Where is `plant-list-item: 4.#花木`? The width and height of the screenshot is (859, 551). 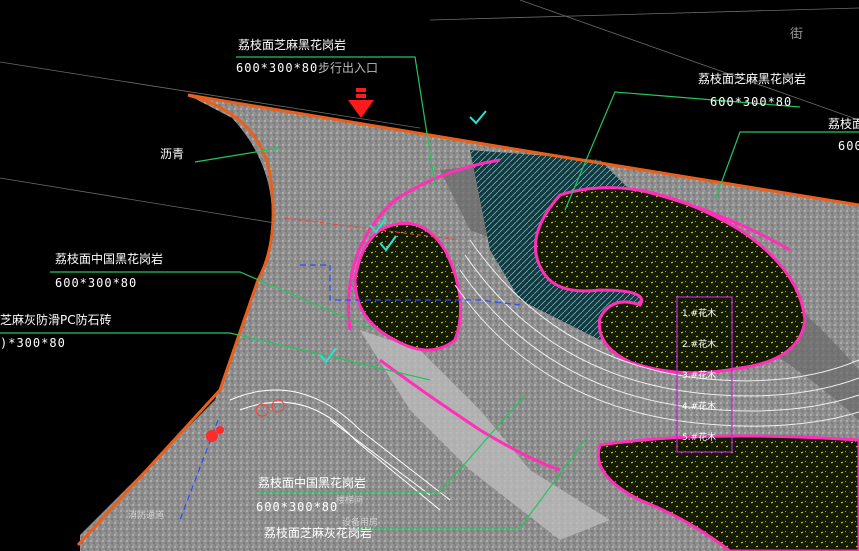 plant-list-item: 4.#花木 is located at coordinates (699, 406).